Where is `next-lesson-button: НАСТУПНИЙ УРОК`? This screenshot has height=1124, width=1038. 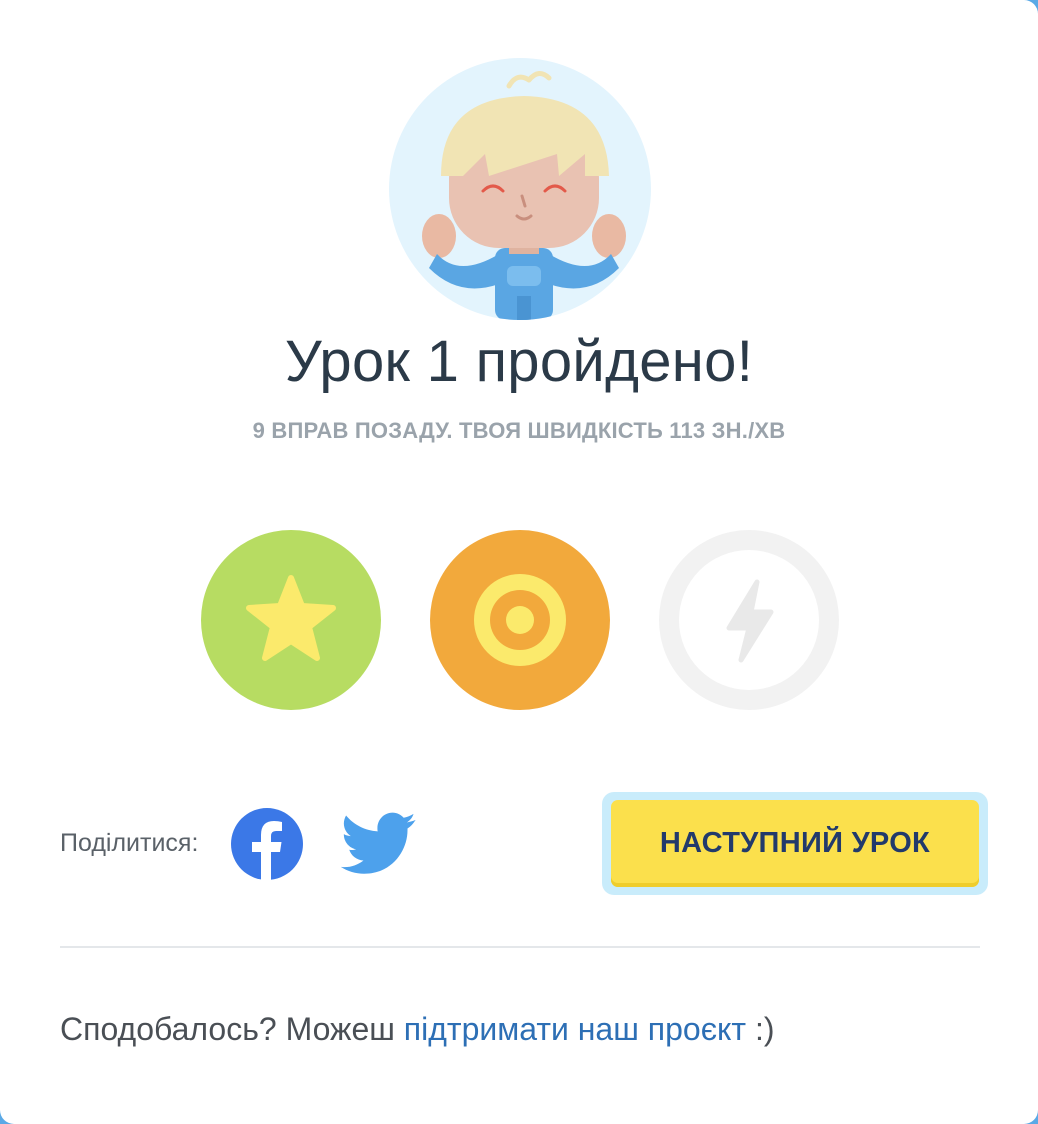
next-lesson-button: НАСТУПНИЙ УРОК is located at coordinates (795, 843).